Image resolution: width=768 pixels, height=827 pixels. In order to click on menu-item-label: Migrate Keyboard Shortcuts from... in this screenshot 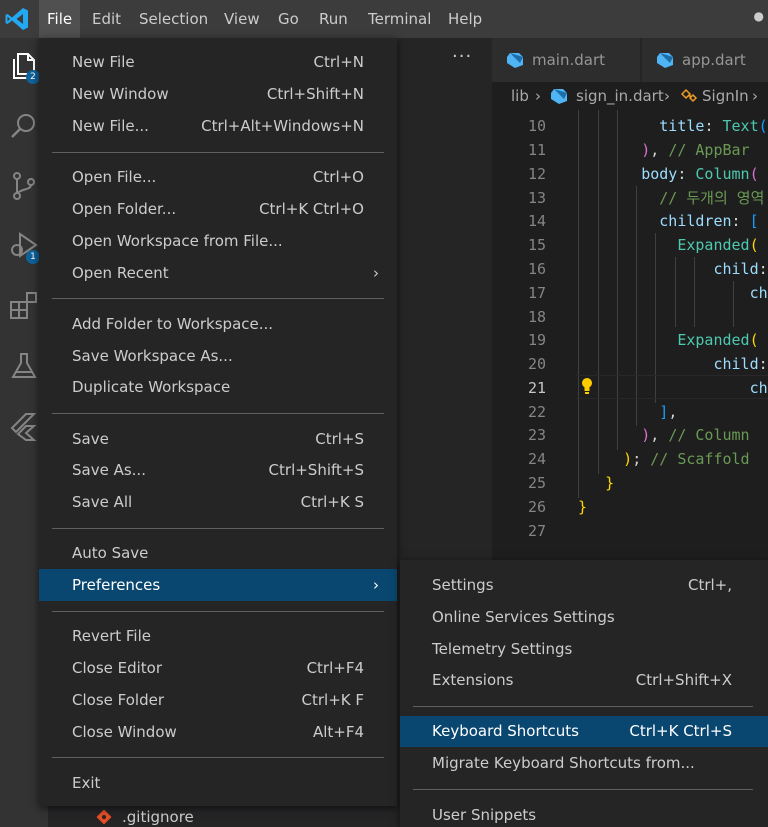, I will do `click(563, 763)`.